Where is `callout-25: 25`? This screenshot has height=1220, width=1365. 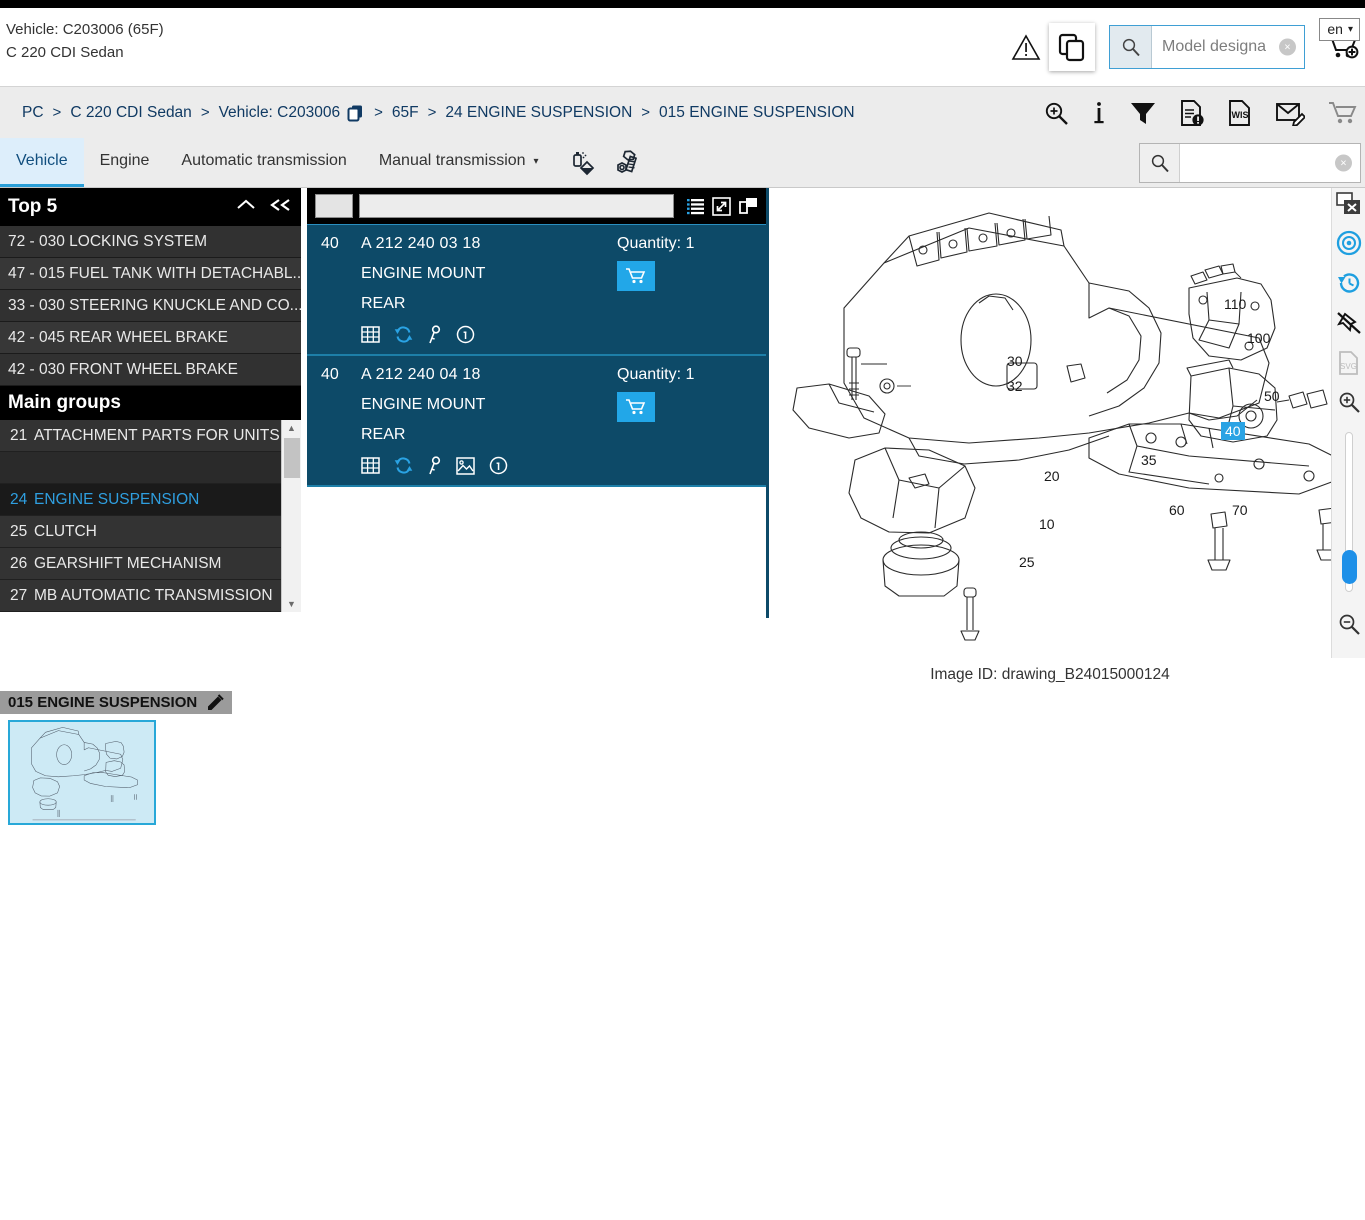 callout-25: 25 is located at coordinates (1027, 562).